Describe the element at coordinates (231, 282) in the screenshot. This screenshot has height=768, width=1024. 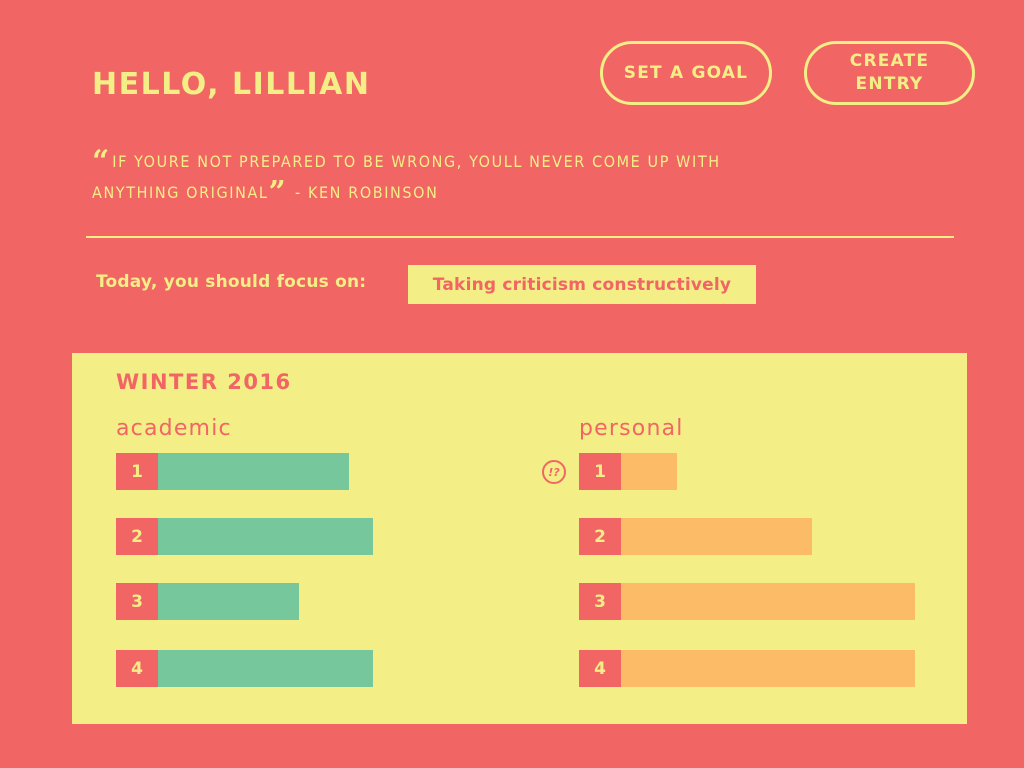
I see `focus-label: Today, you should focus on:` at that location.